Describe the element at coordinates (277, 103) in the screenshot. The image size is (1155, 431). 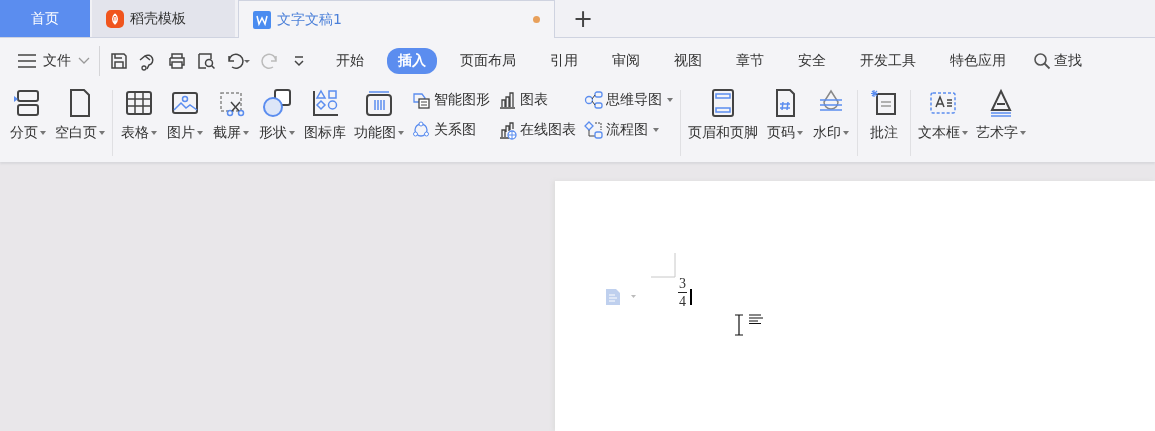
I see `shapes-icon` at that location.